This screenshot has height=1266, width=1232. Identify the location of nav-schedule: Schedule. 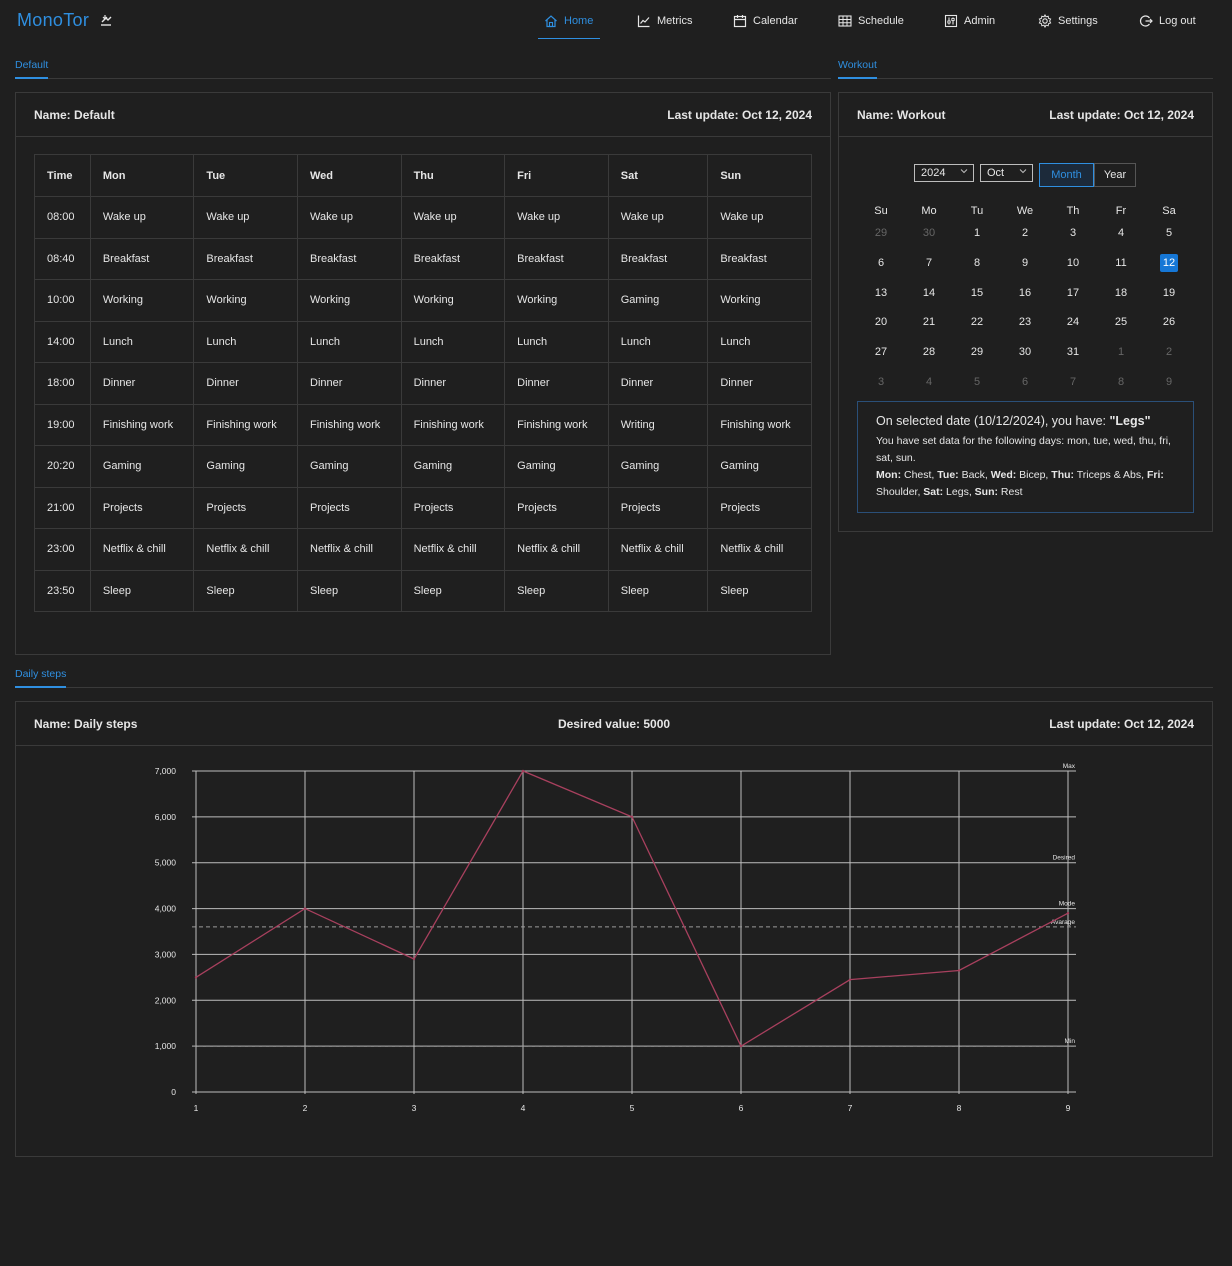
(871, 21).